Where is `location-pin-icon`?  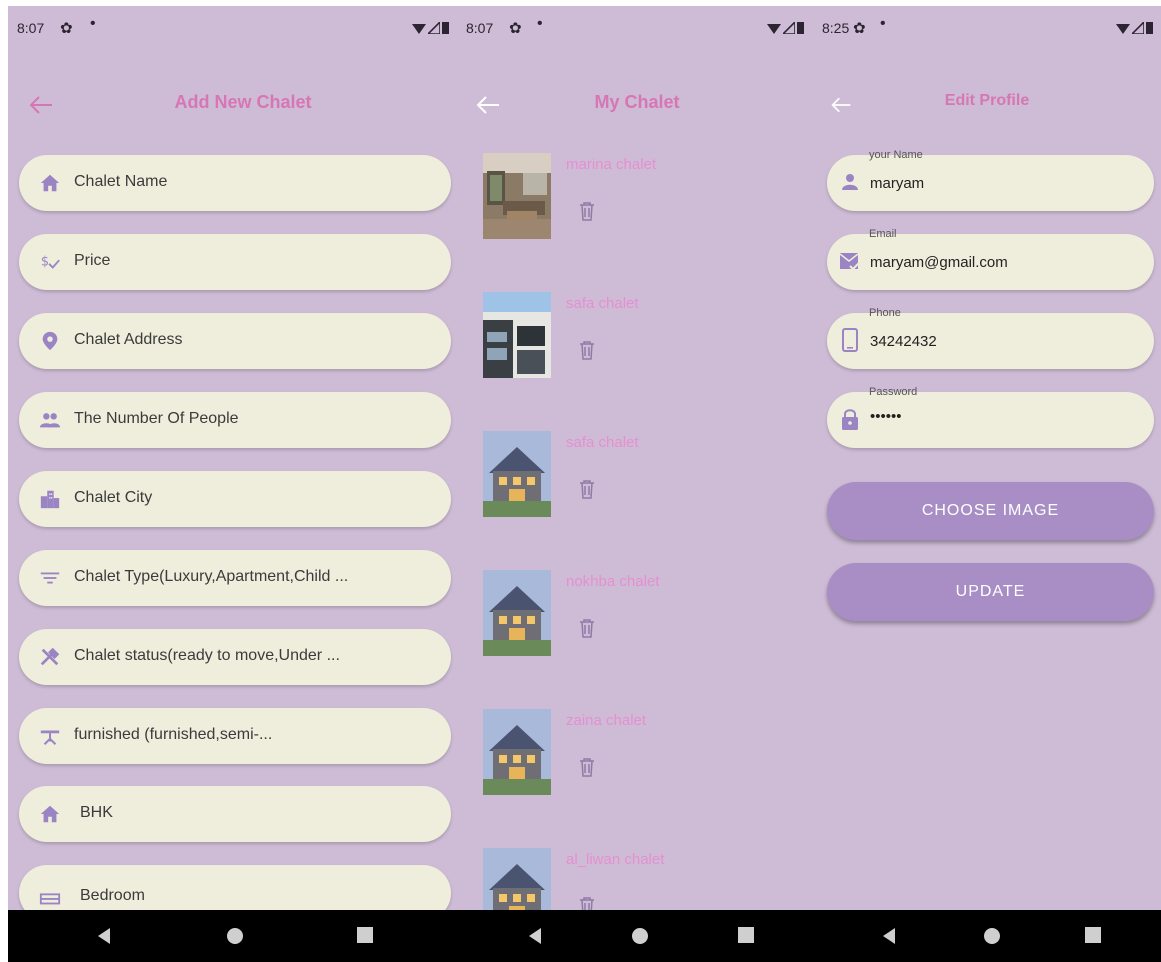 location-pin-icon is located at coordinates (50, 341).